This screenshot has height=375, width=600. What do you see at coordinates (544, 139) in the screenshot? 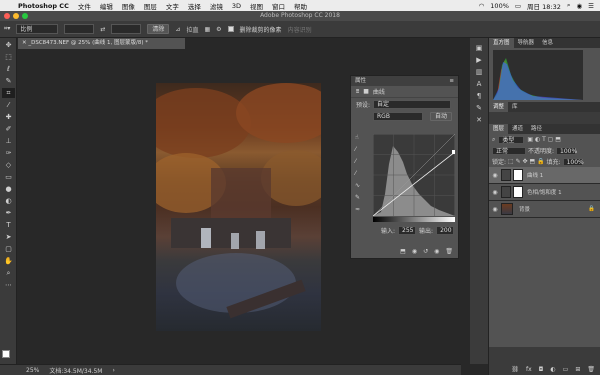
I see `filter-icons: ▣ ◐ T ▢ ⬒` at bounding box center [544, 139].